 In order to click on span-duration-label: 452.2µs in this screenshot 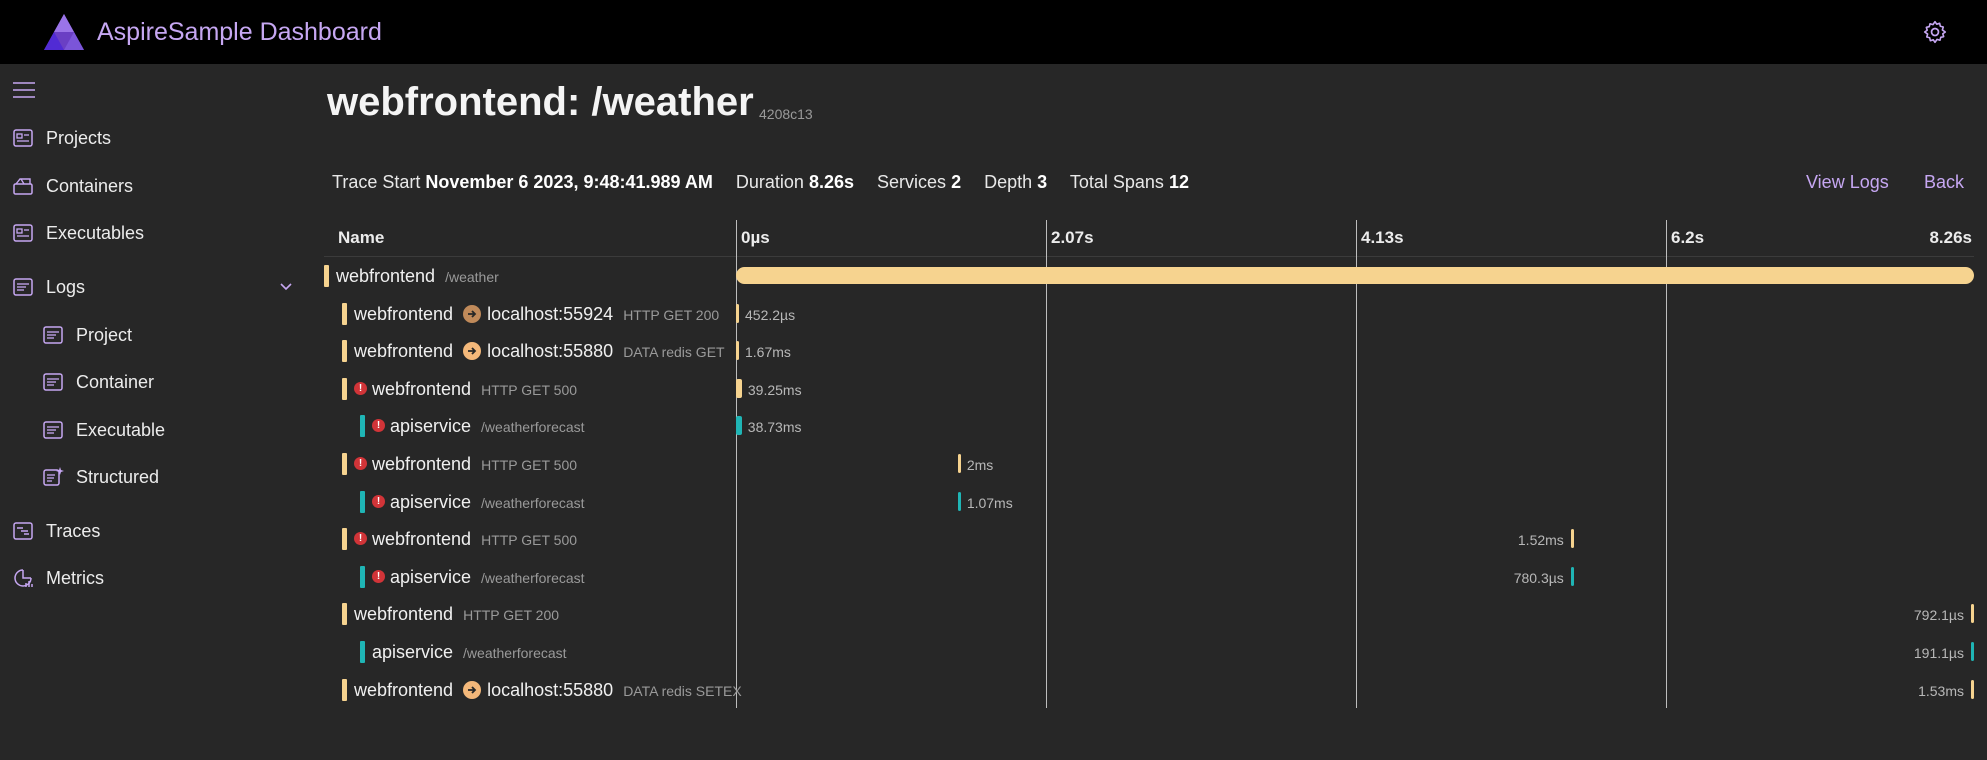, I will do `click(770, 314)`.